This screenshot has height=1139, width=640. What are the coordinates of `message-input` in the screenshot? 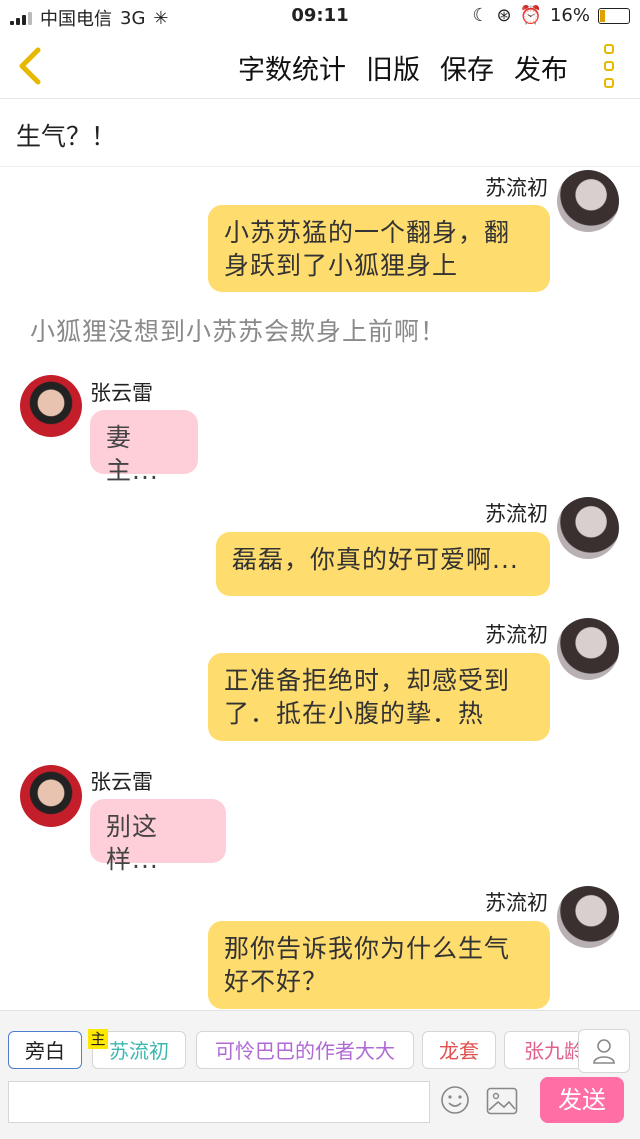 It's located at (219, 1102).